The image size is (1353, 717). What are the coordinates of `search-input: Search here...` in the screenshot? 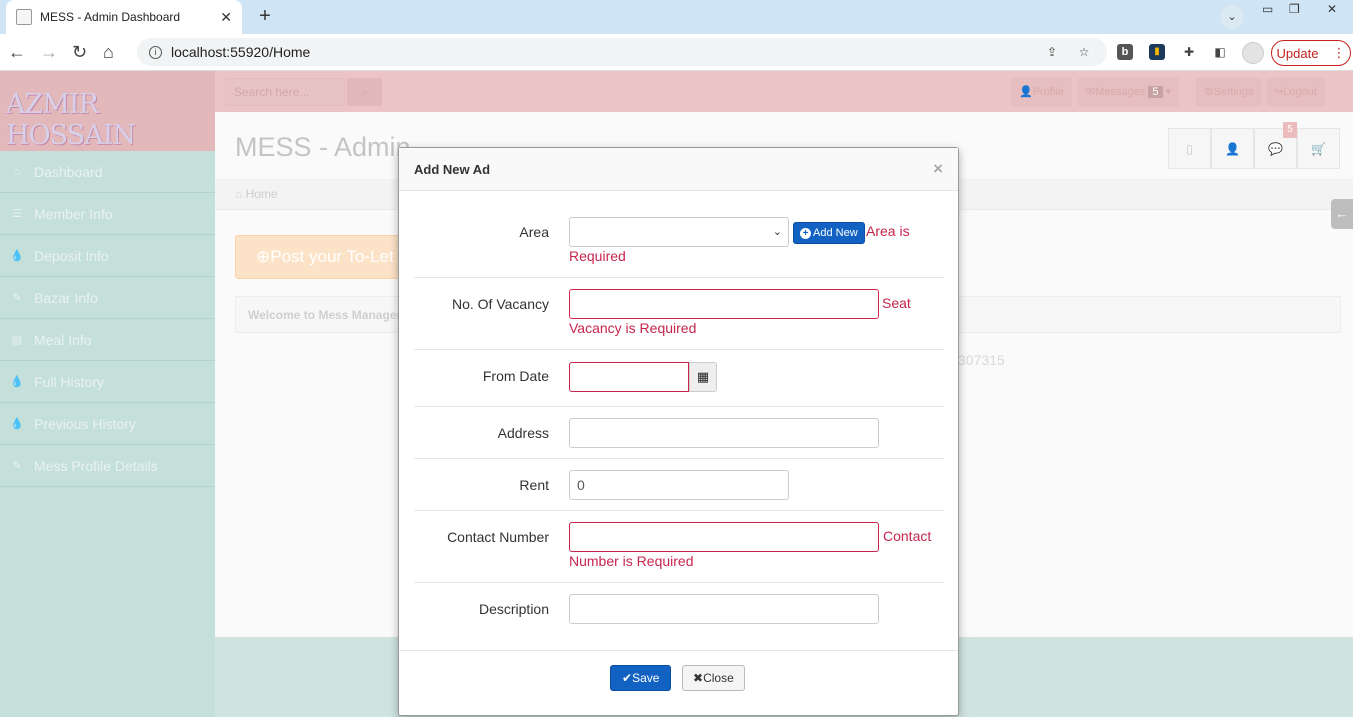 It's located at (285, 92).